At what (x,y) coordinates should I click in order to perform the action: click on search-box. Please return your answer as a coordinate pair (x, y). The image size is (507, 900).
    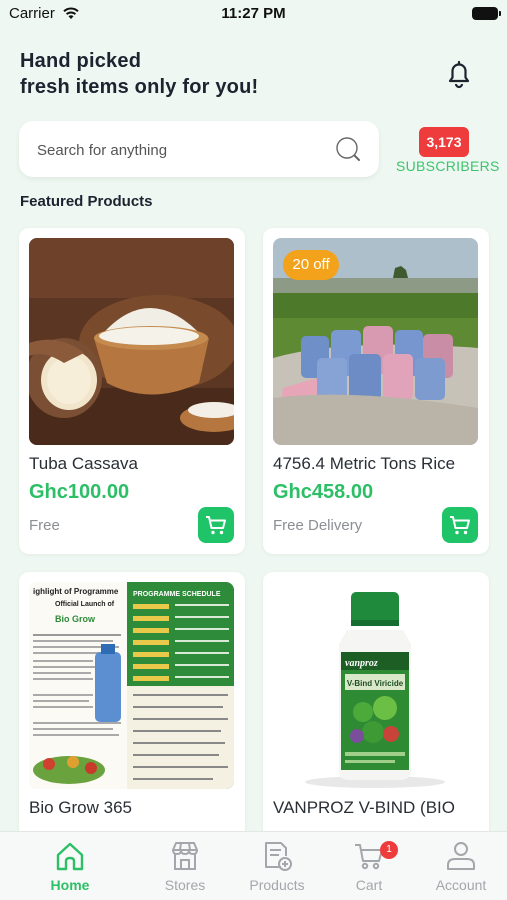
    Looking at the image, I should click on (199, 149).